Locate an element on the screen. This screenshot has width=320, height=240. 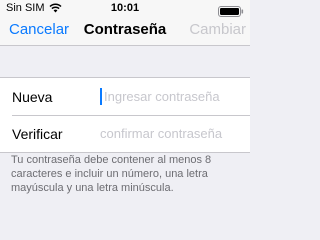
new-password-label: Nueva is located at coordinates (32, 96).